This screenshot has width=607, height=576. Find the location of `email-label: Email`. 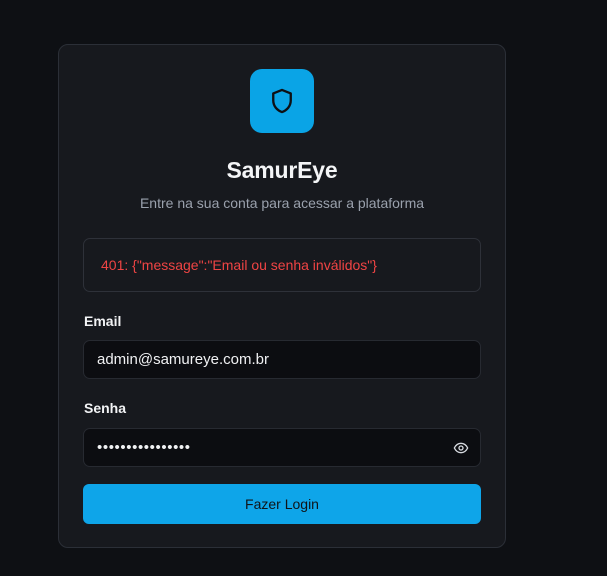

email-label: Email is located at coordinates (103, 321).